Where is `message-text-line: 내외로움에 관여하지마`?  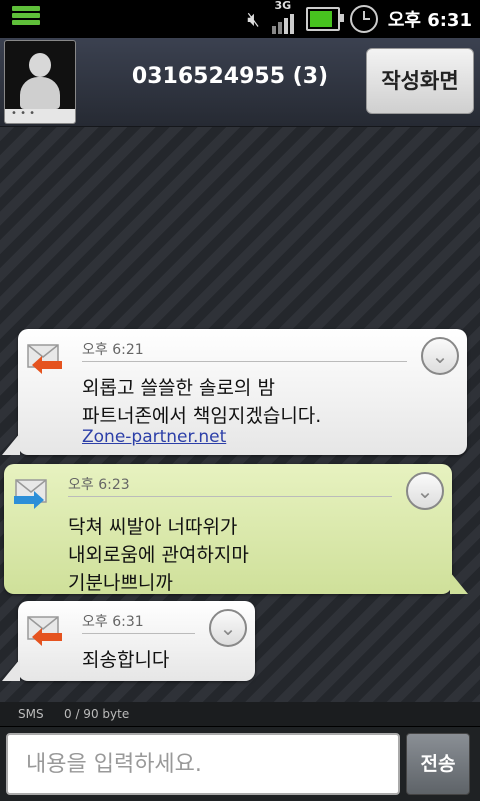 message-text-line: 내외로움에 관여하지마 is located at coordinates (158, 555).